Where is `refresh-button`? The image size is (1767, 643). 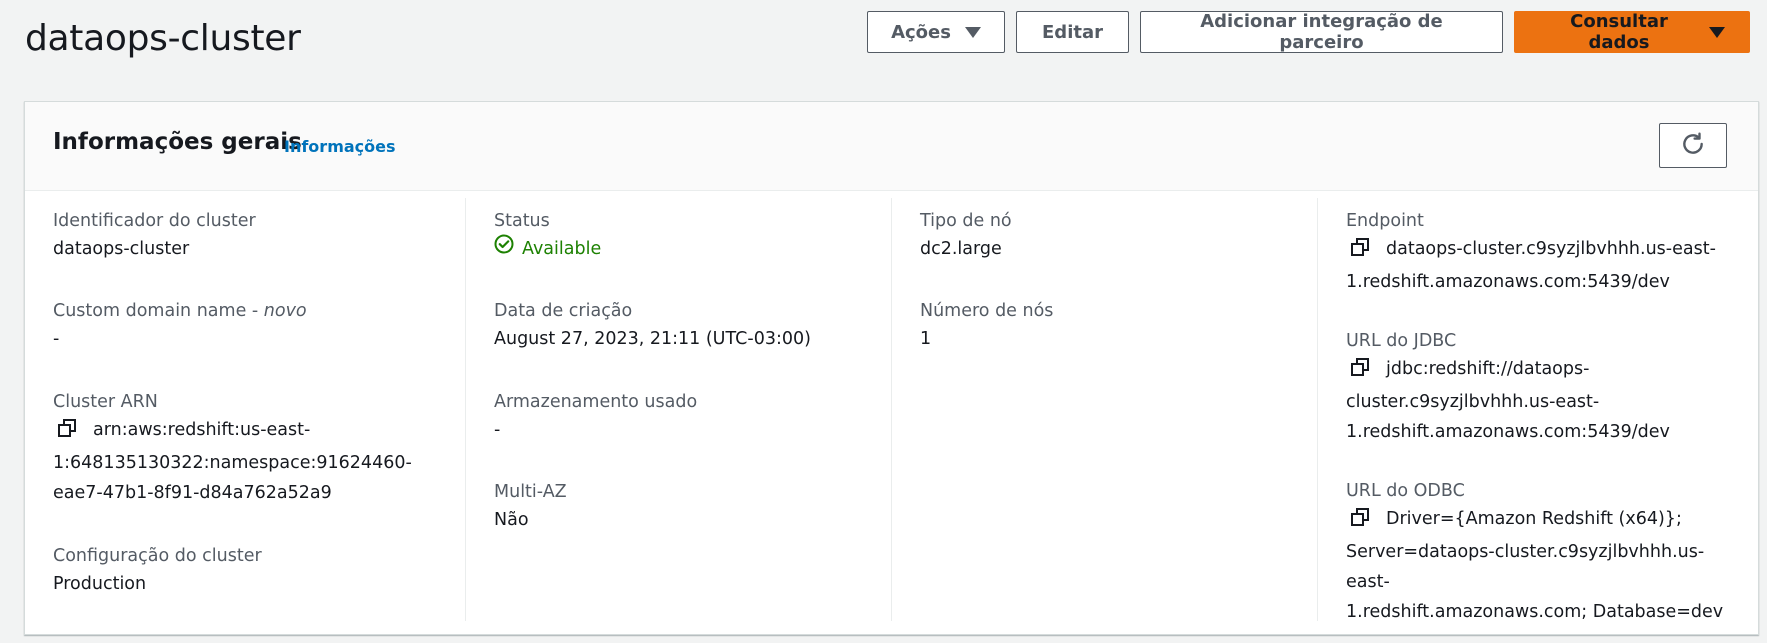 refresh-button is located at coordinates (1693, 145).